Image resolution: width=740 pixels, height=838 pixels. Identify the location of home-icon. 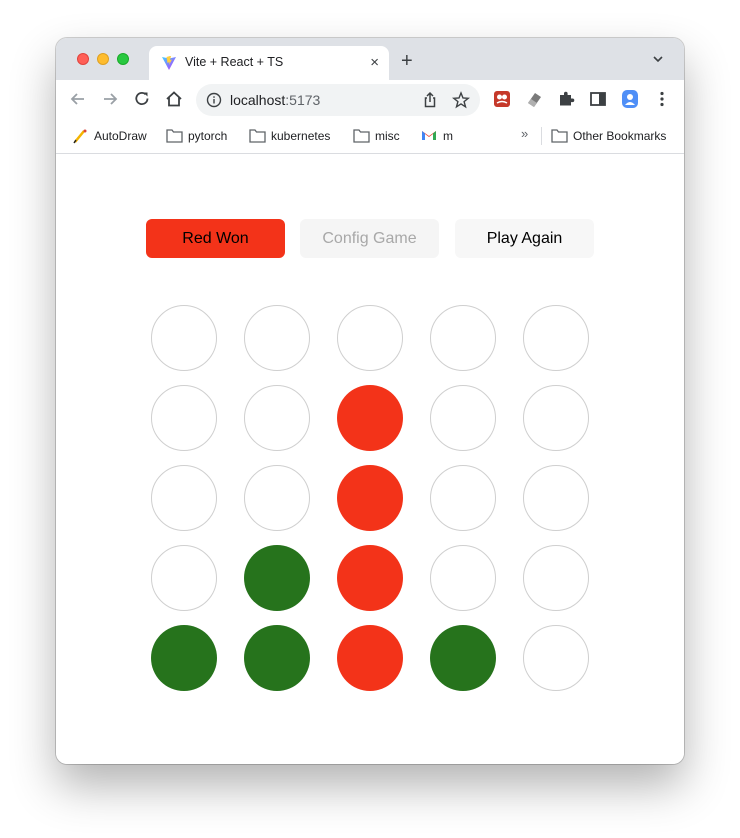
(174, 99).